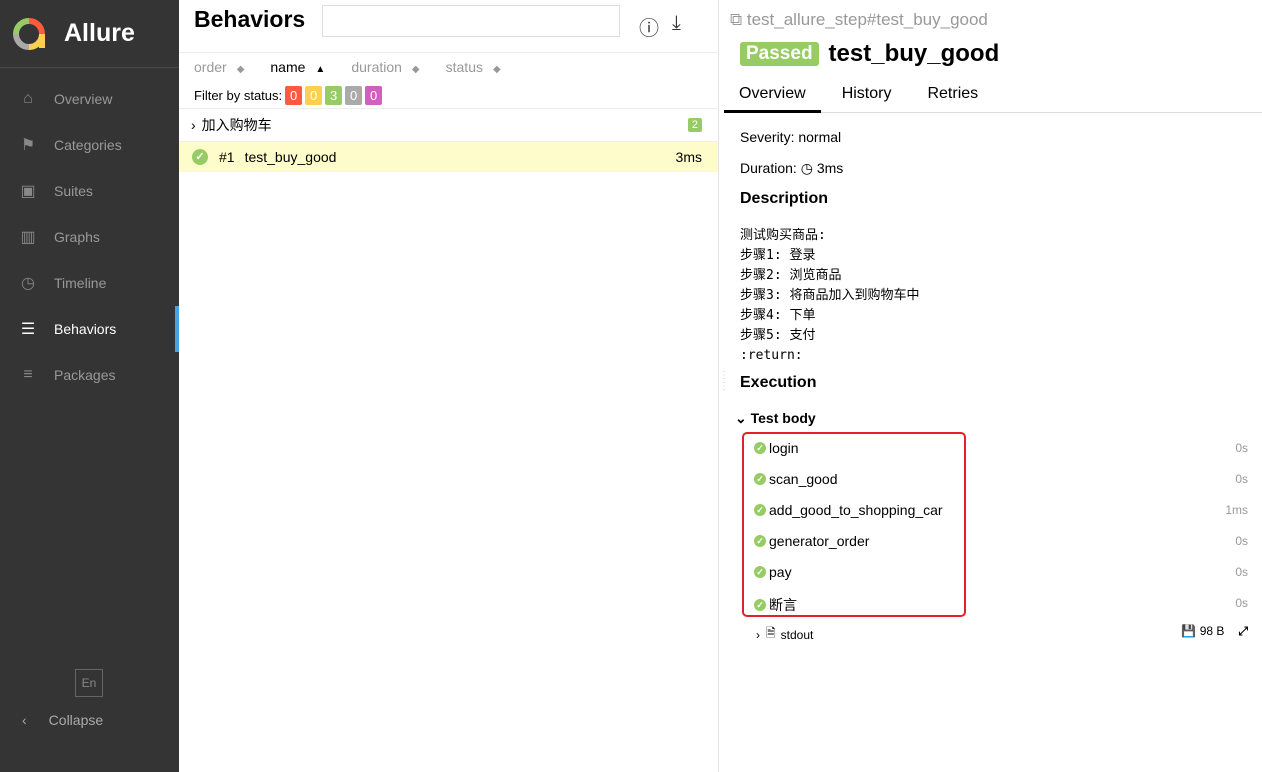  What do you see at coordinates (83, 99) in the screenshot?
I see `sidebar-item-label: Overview` at bounding box center [83, 99].